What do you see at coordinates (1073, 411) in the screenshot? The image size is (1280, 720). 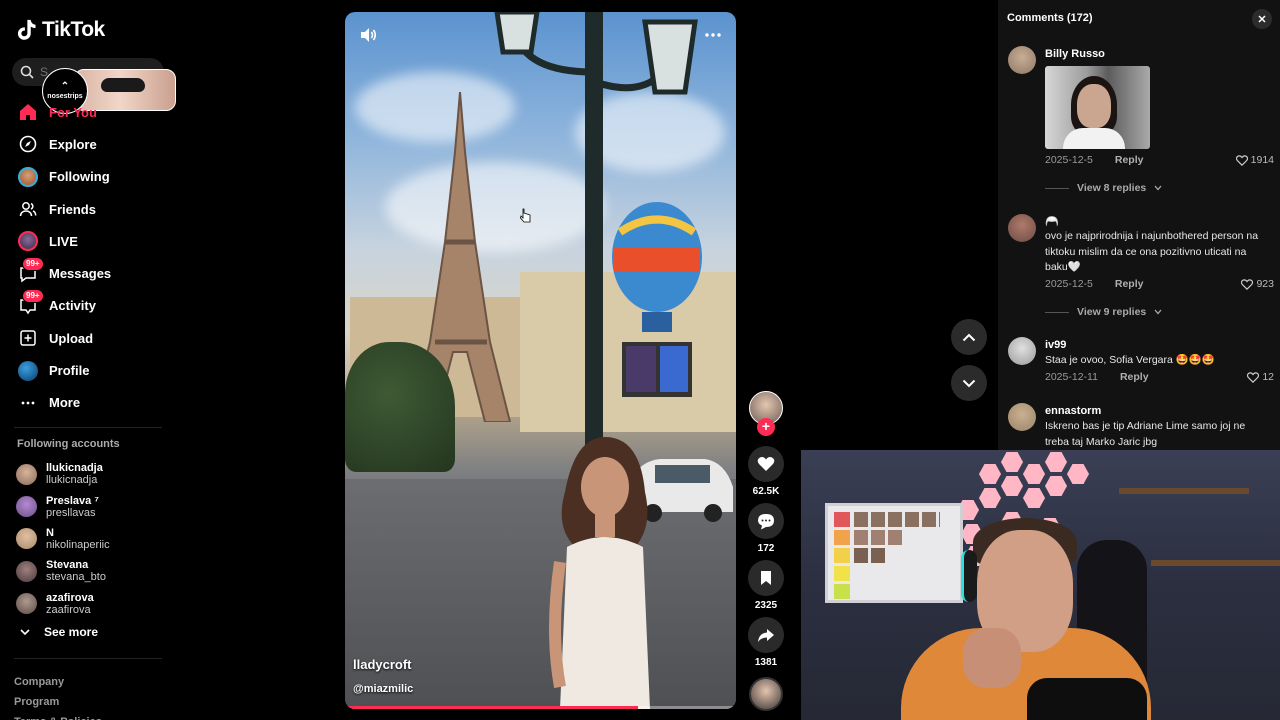 I see `comment-author: ennastorm` at bounding box center [1073, 411].